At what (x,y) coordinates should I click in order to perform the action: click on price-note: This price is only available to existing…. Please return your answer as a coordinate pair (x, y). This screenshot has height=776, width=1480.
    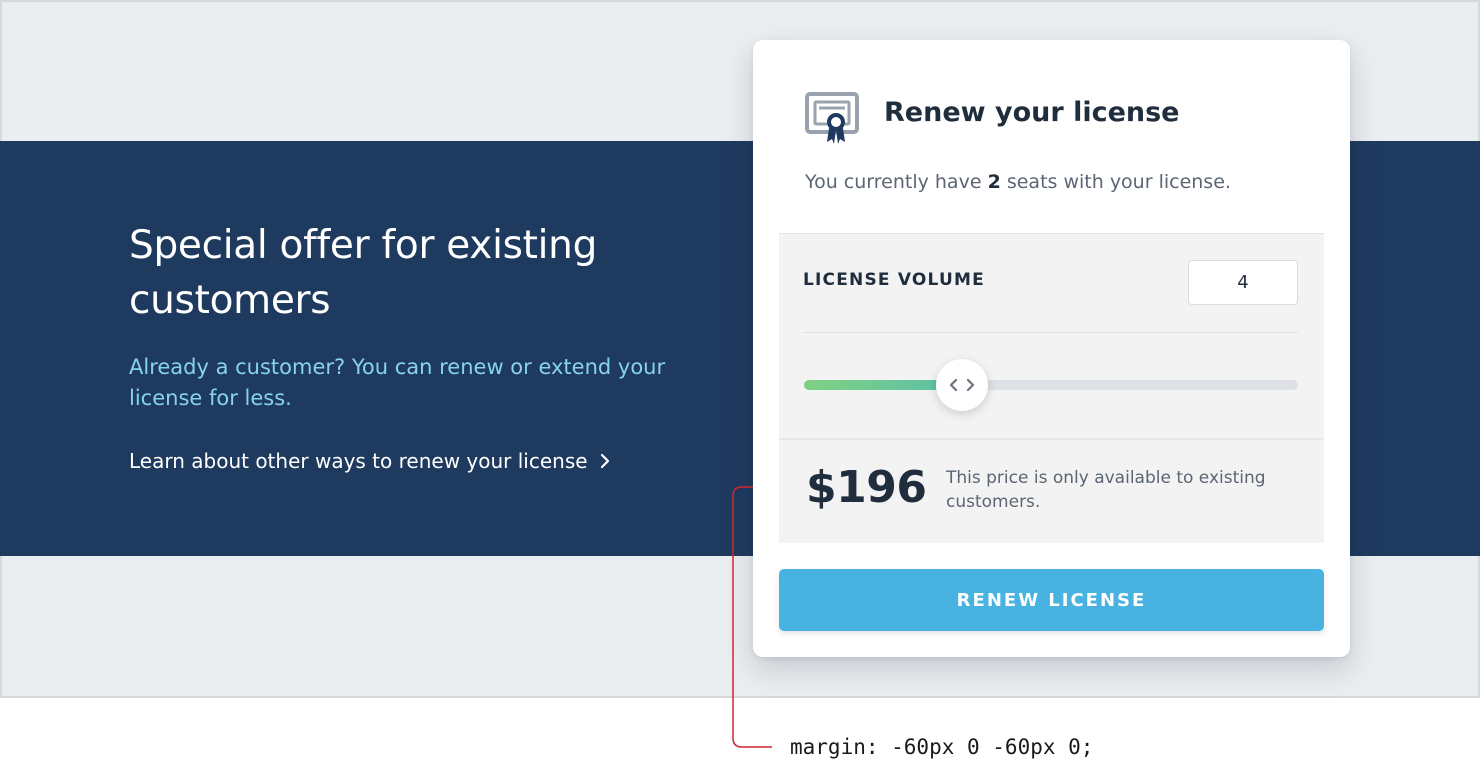
    Looking at the image, I should click on (1106, 490).